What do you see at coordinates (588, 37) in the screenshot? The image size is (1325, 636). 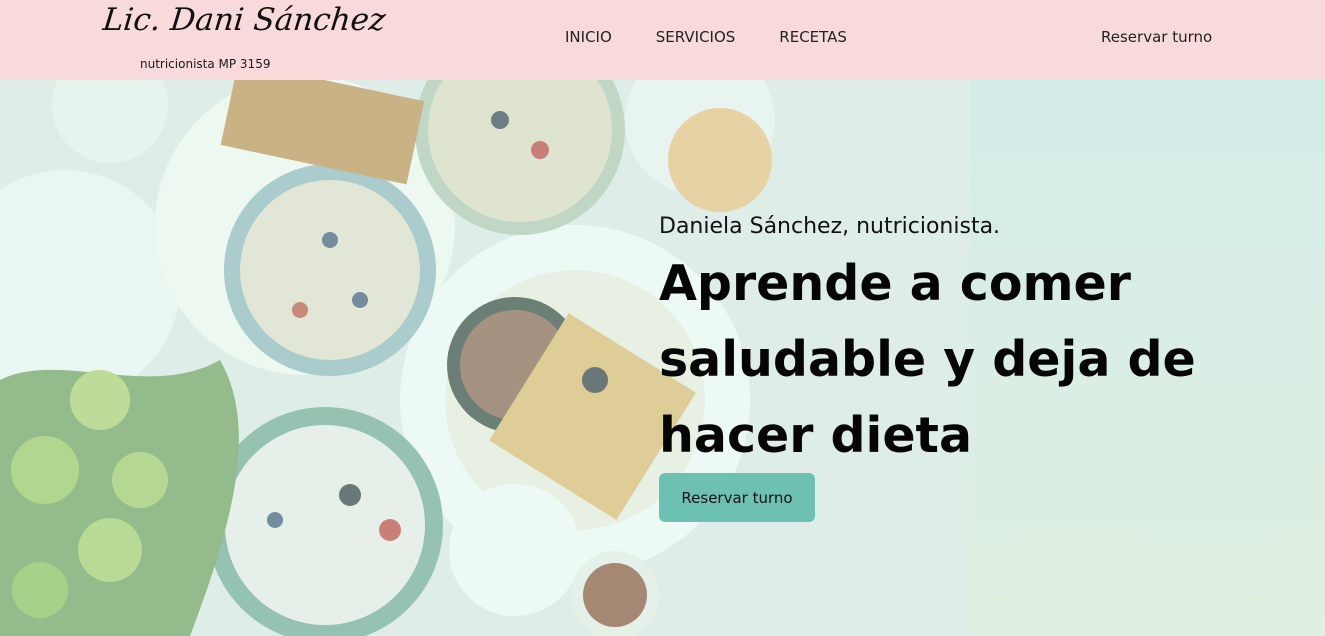 I see `nav-link-inicio: INICIO` at bounding box center [588, 37].